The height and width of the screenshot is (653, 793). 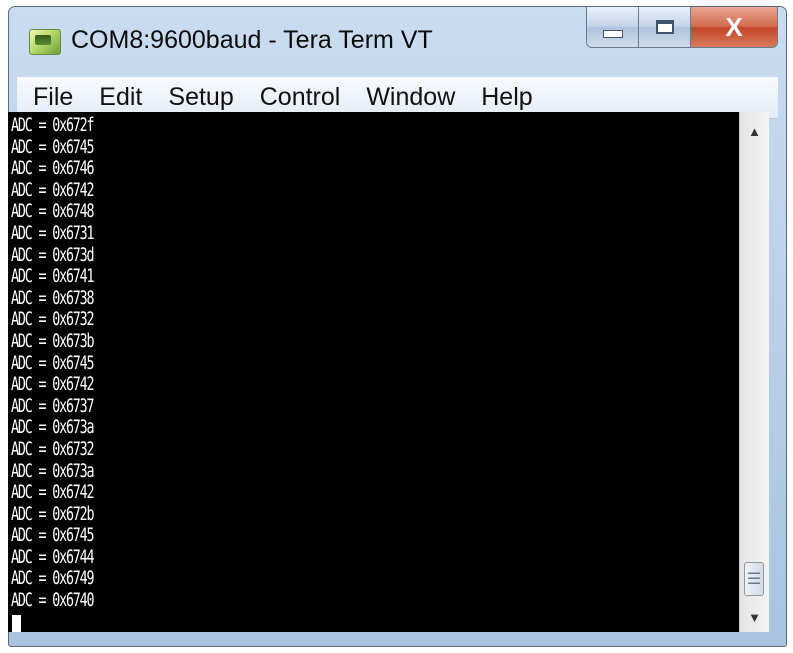 I want to click on chevron-down-icon: ▼, so click(x=754, y=617).